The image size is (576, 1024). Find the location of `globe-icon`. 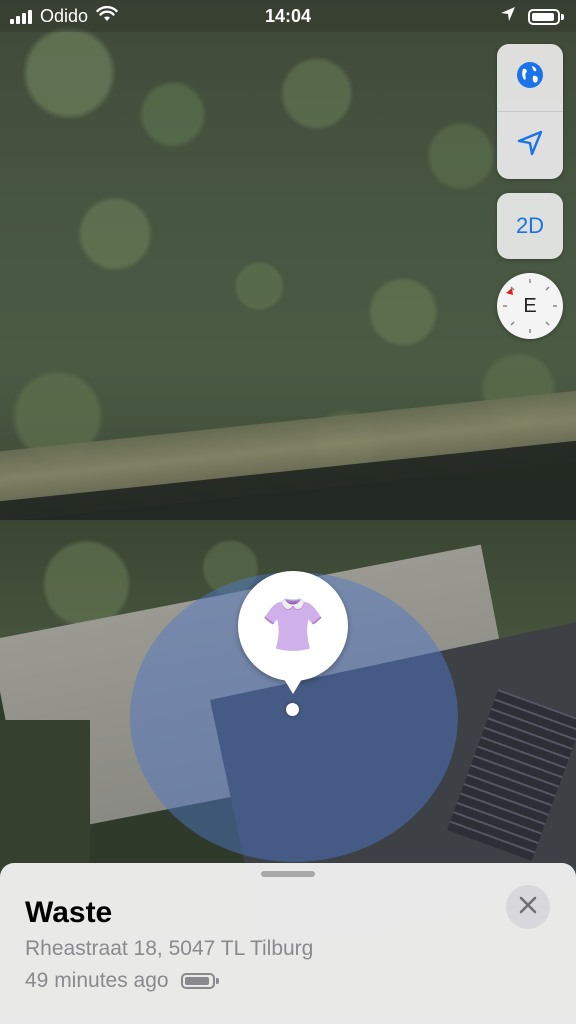

globe-icon is located at coordinates (530, 77).